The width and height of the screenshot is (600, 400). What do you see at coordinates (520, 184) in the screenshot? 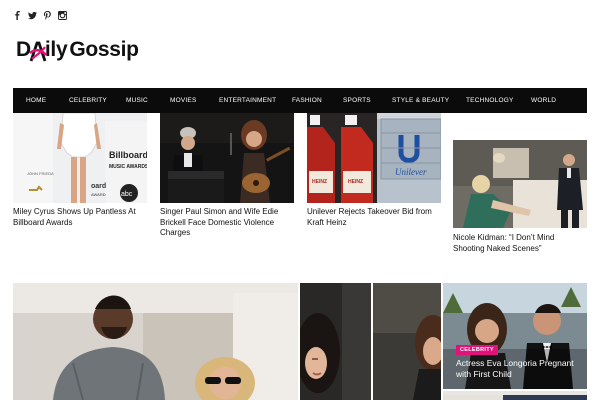
I see `article-thumbnail-nicole-kidman` at bounding box center [520, 184].